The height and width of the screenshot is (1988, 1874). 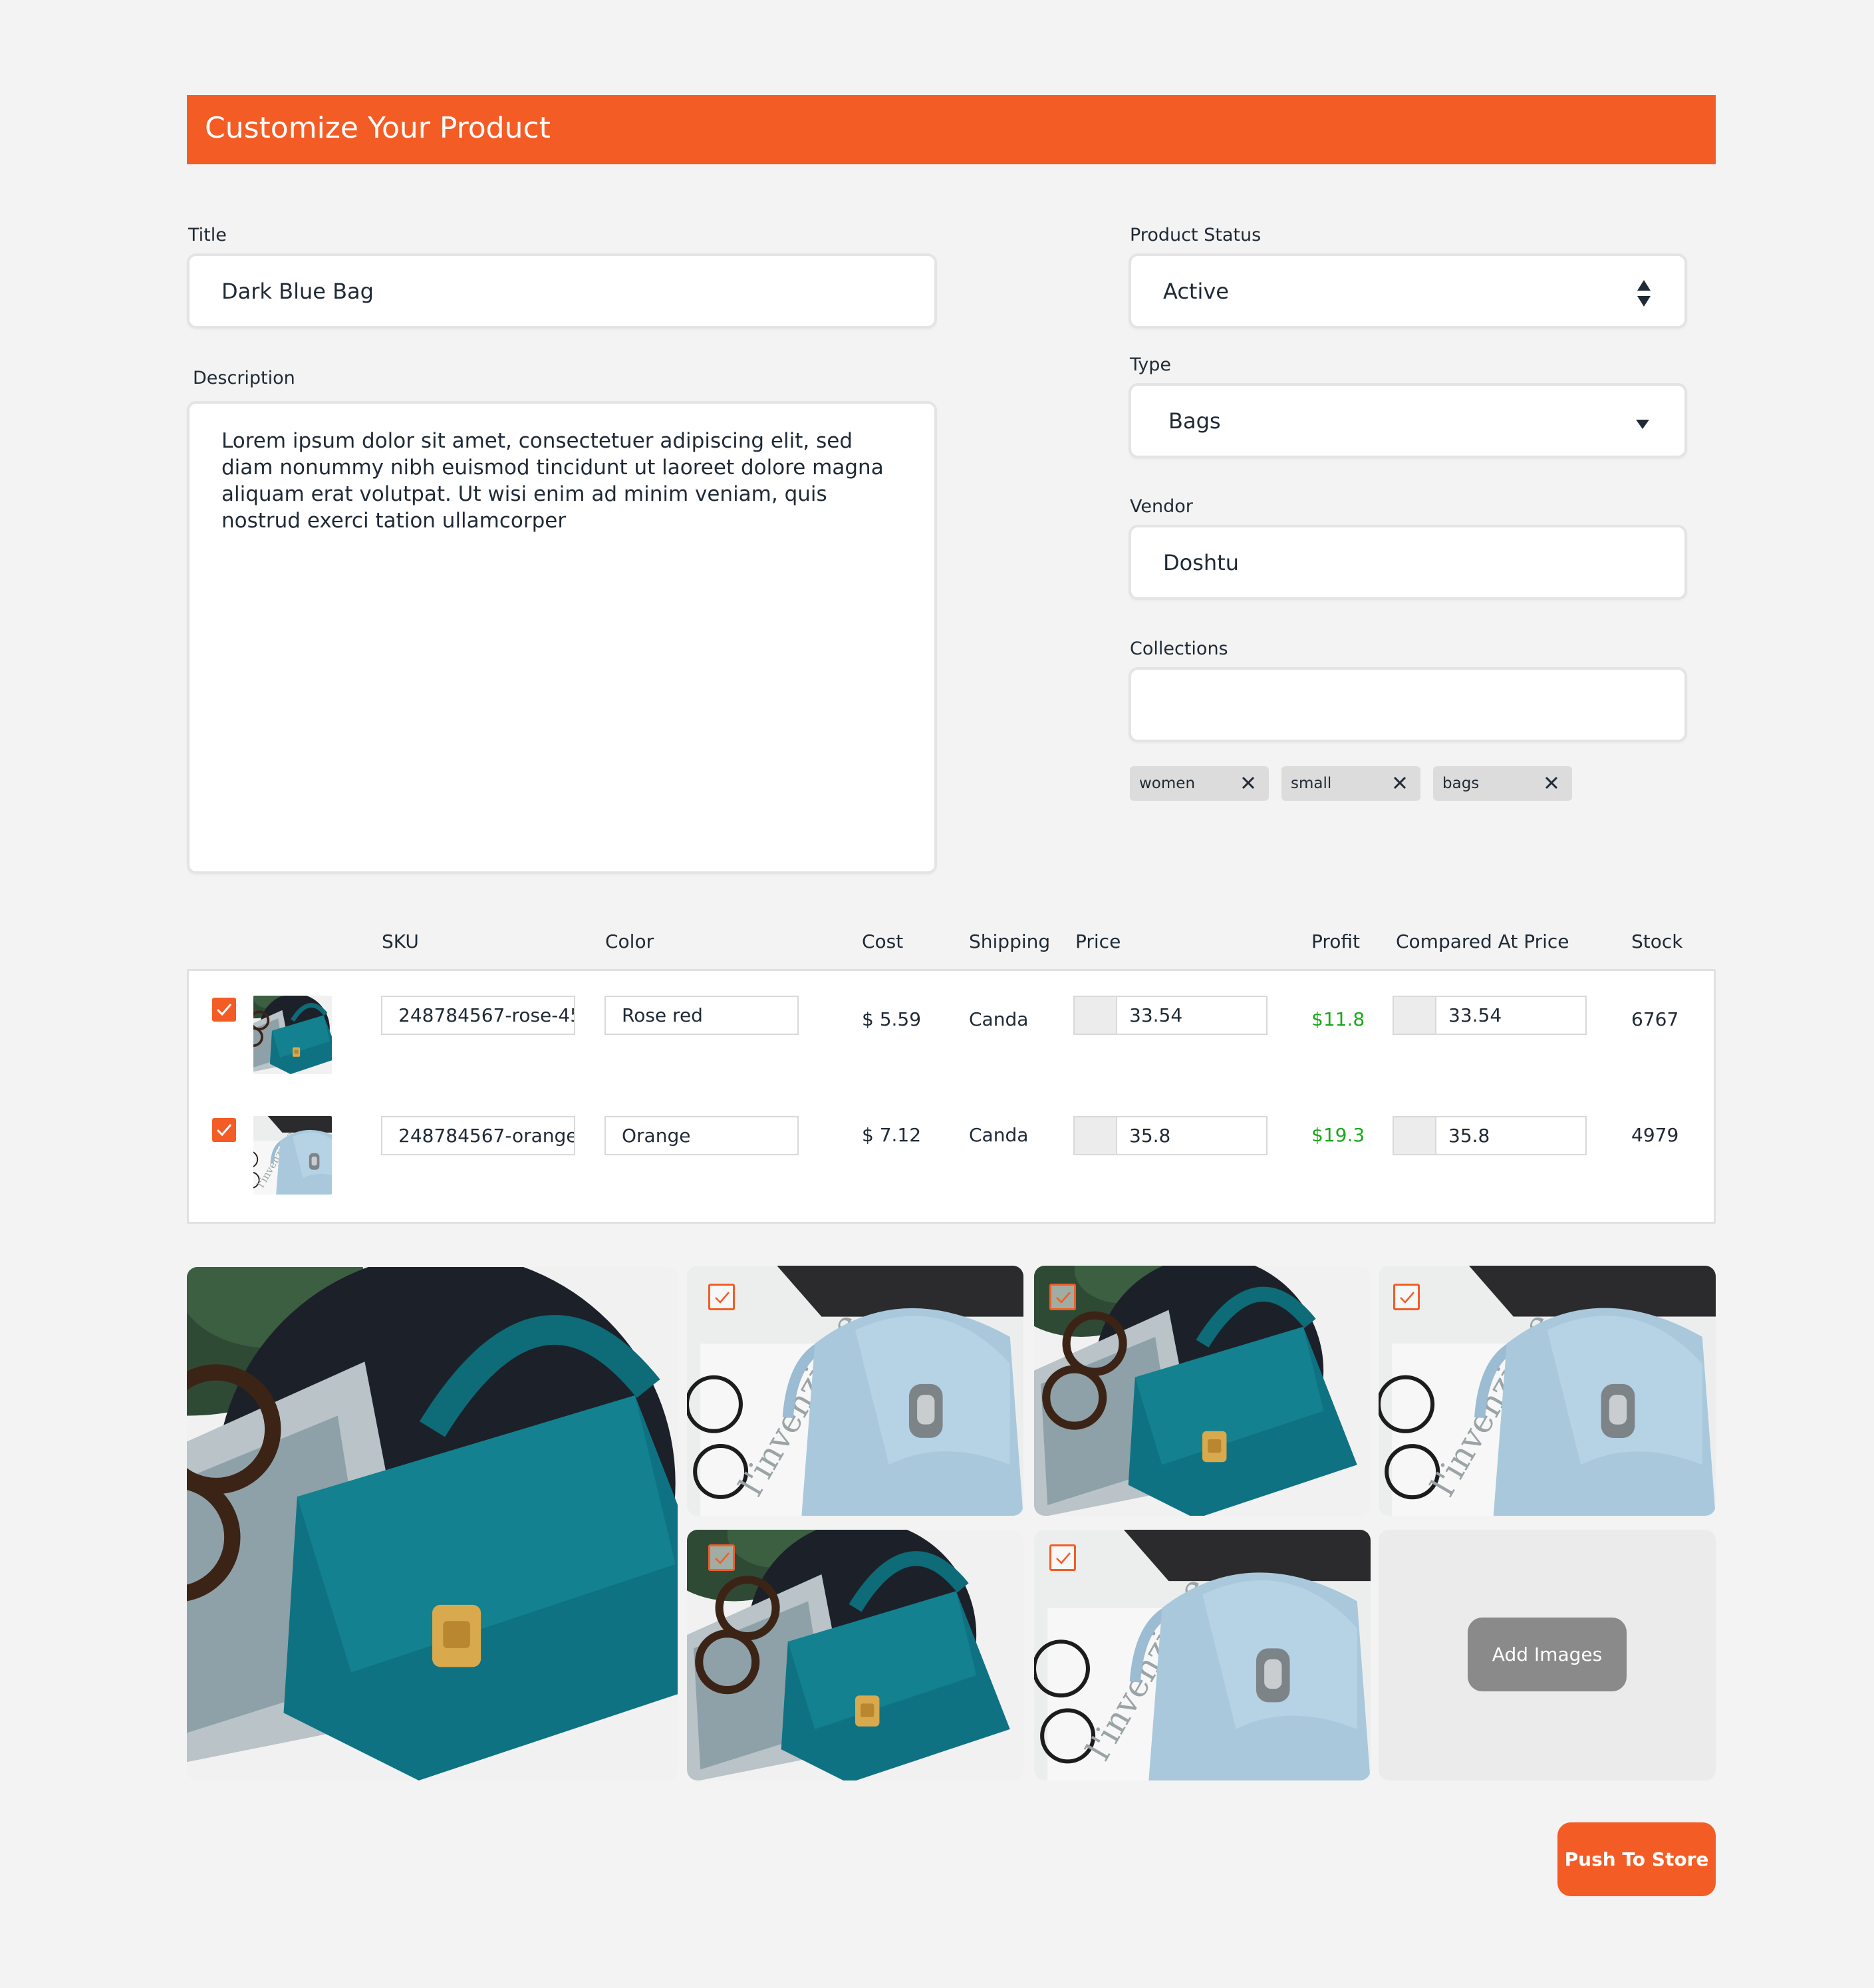 I want to click on price-value: 35.8, so click(x=1150, y=1136).